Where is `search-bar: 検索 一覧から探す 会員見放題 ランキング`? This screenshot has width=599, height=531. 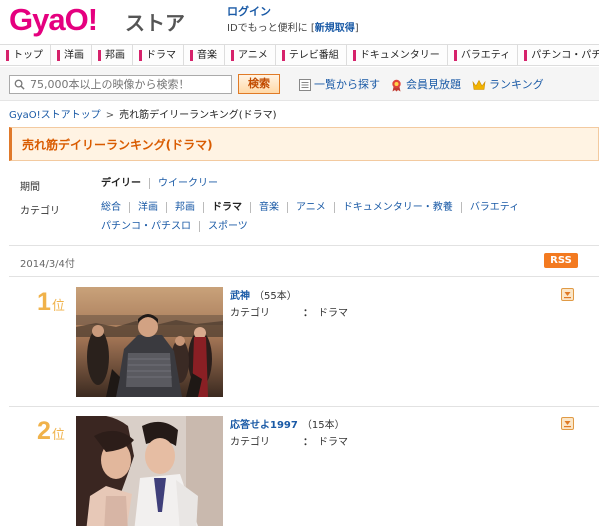 search-bar: 検索 一覧から探す 会員見放題 ランキング is located at coordinates (299, 84).